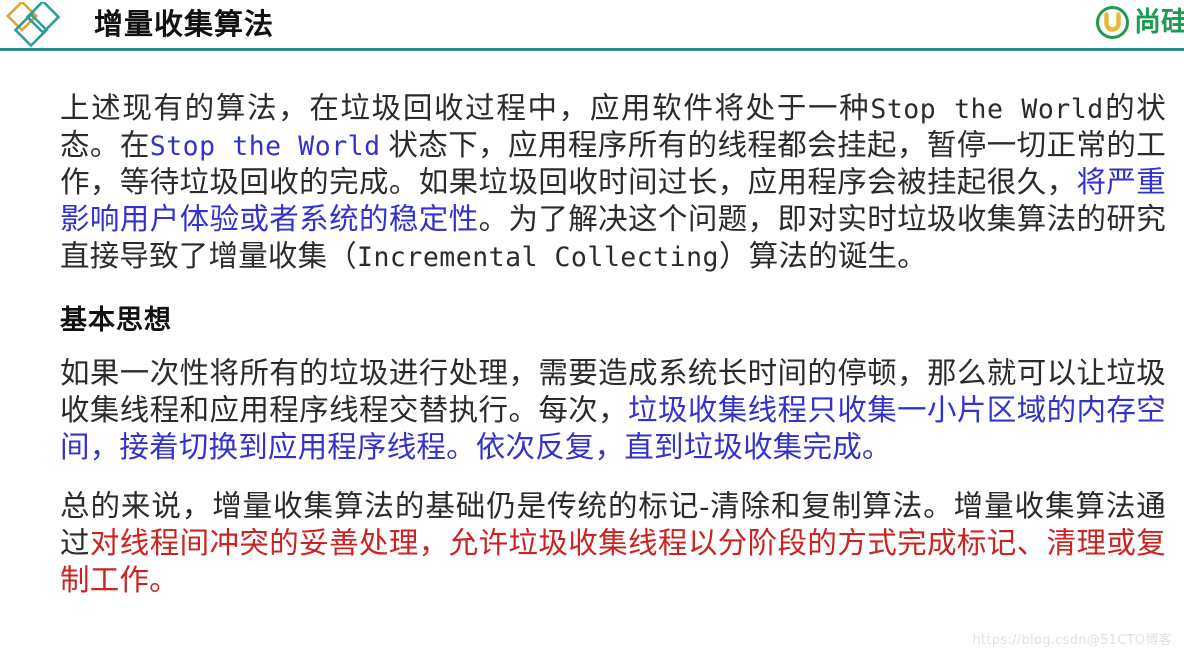 Image resolution: width=1184 pixels, height=658 pixels. Describe the element at coordinates (116, 320) in the screenshot. I see `section-heading-basic-idea: 基本思想` at that location.